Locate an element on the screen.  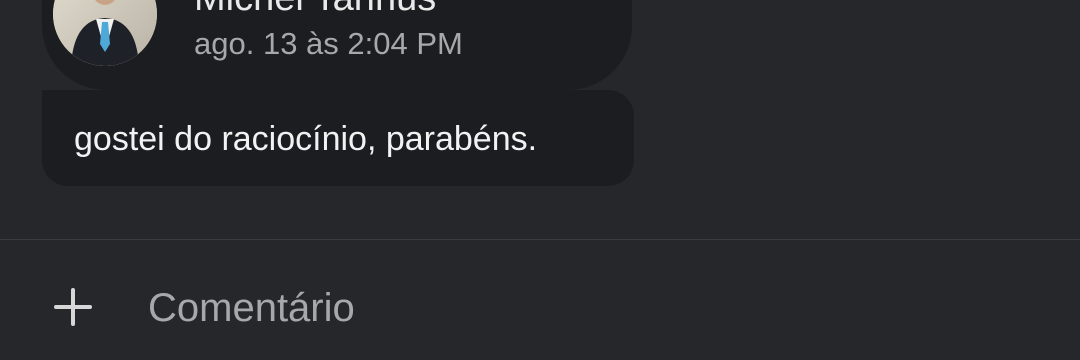
section-divider is located at coordinates (540, 239).